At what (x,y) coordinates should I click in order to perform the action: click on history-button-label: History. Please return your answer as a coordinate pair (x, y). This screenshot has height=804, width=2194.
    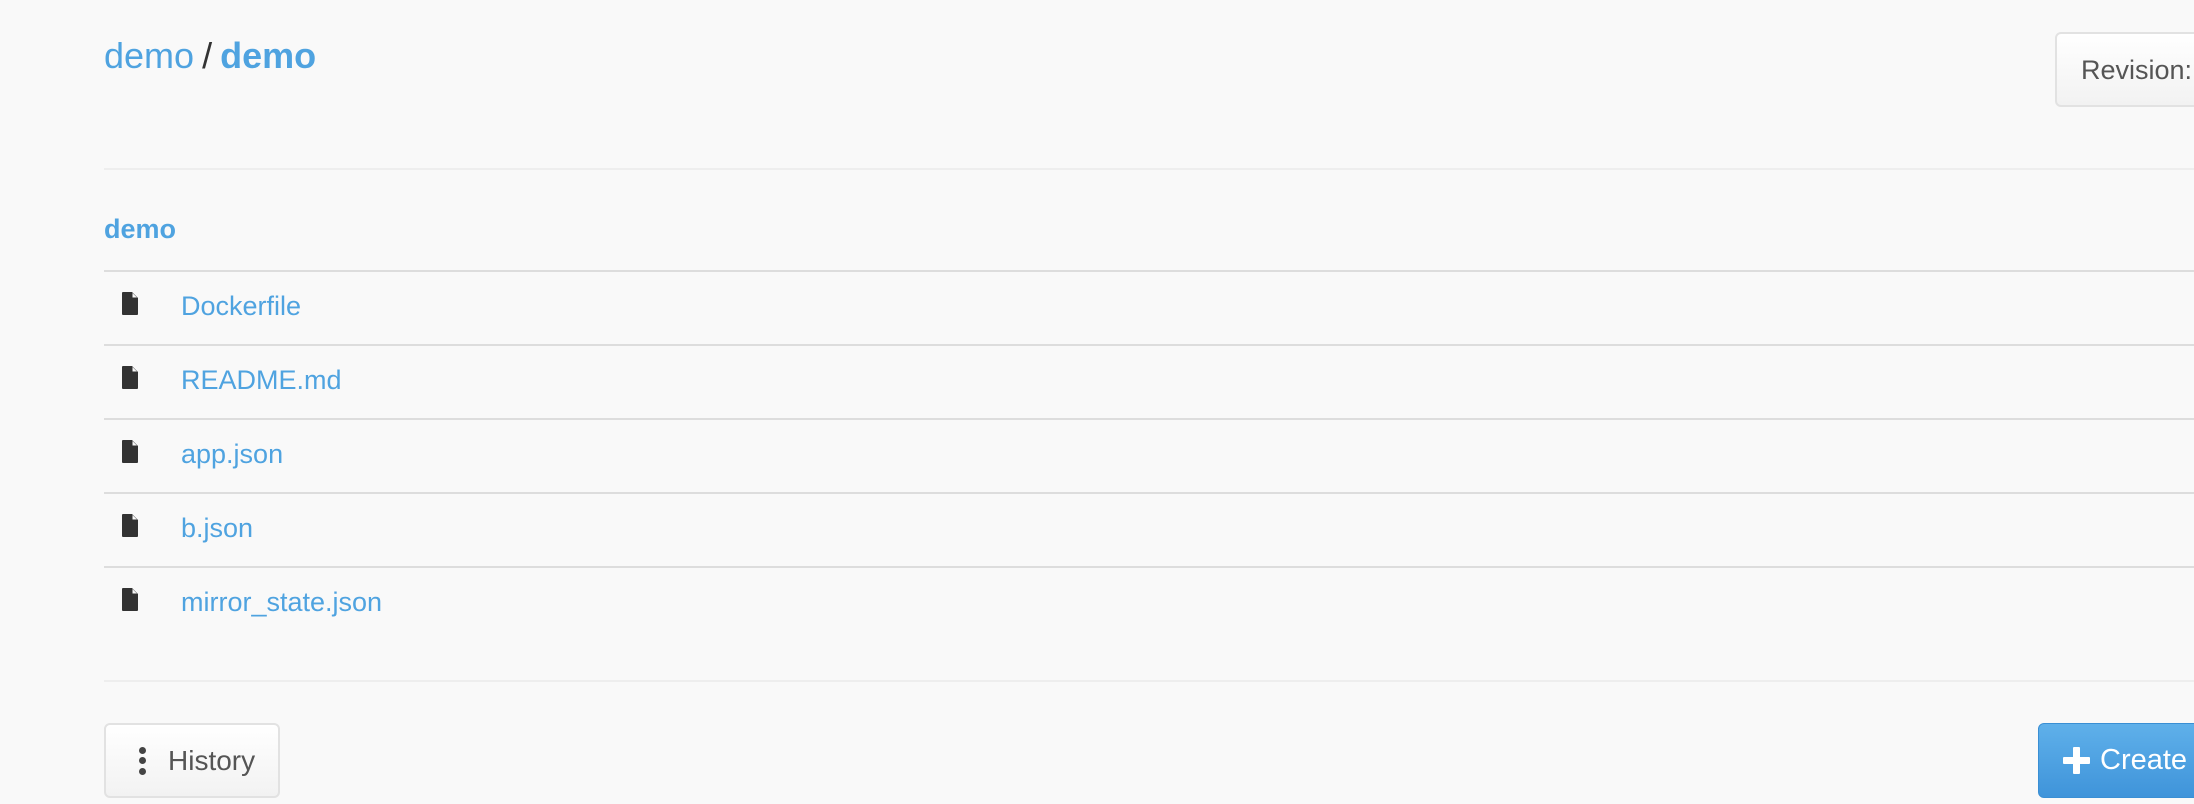
    Looking at the image, I should click on (212, 760).